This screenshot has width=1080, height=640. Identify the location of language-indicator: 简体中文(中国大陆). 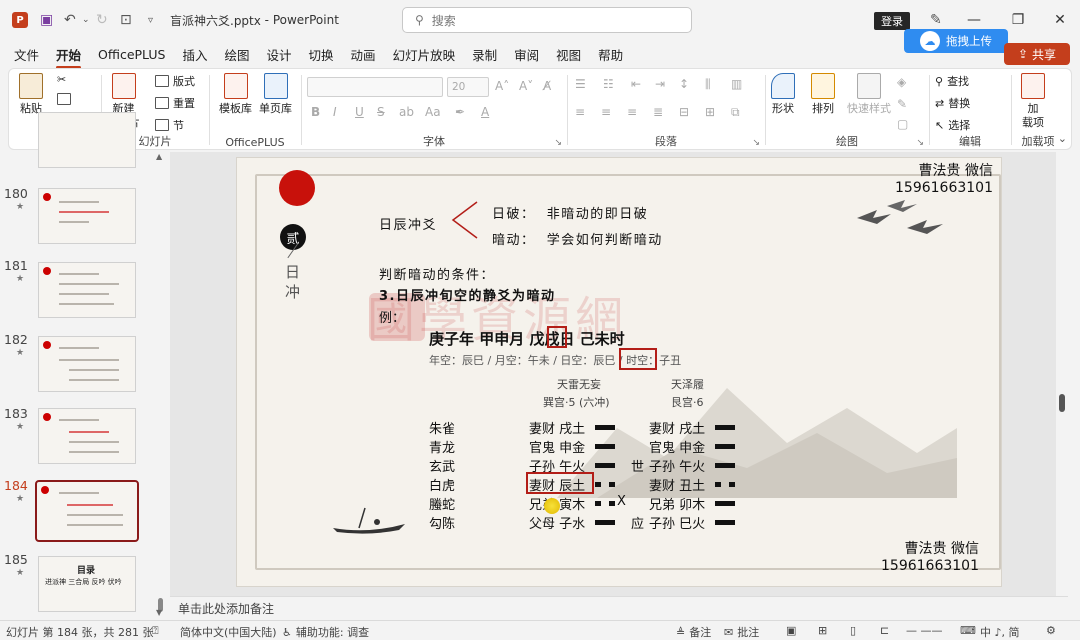
(228, 632).